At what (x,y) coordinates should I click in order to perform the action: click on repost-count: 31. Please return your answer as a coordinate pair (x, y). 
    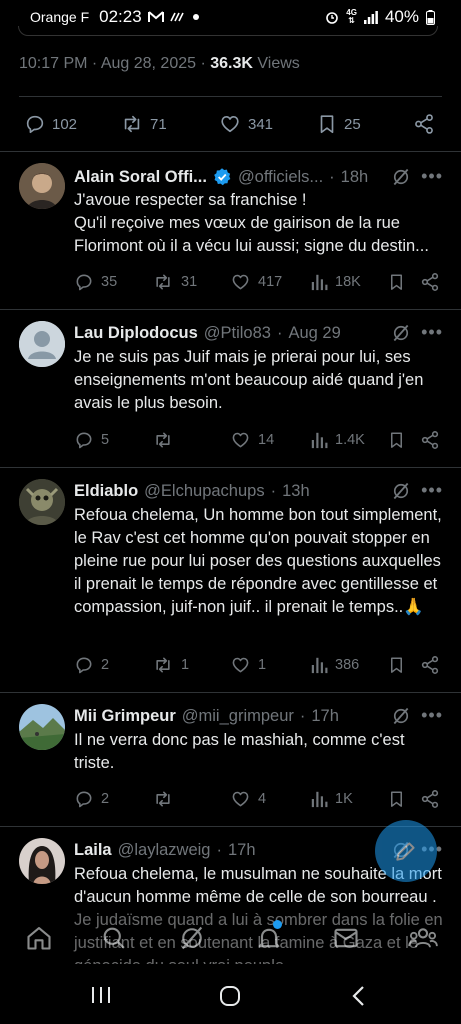
    Looking at the image, I should click on (189, 282).